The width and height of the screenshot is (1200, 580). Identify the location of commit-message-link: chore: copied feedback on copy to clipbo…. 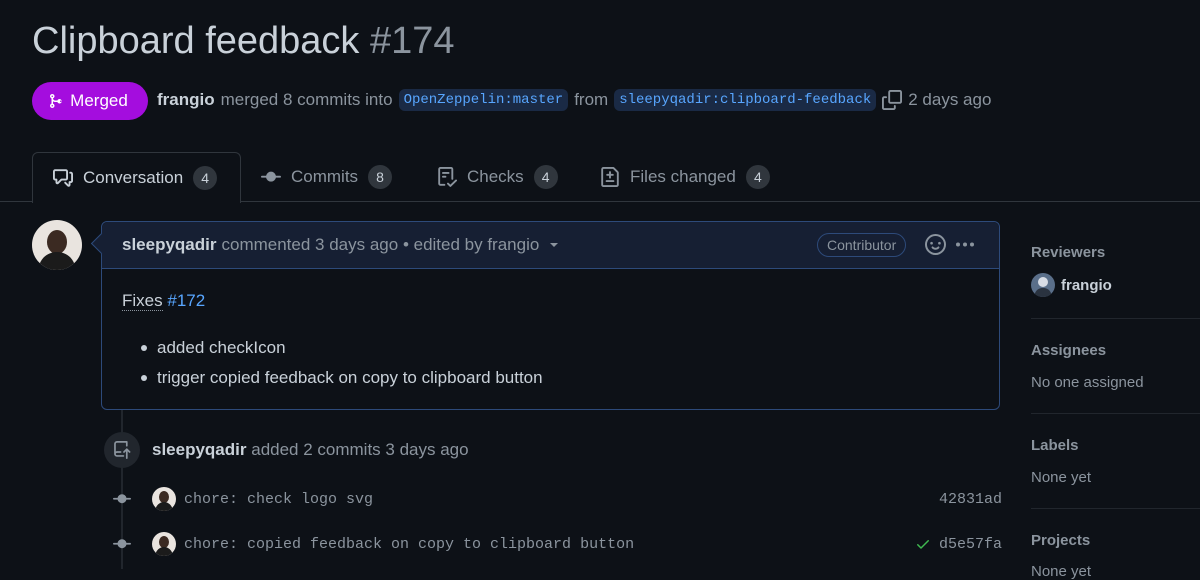
(409, 544).